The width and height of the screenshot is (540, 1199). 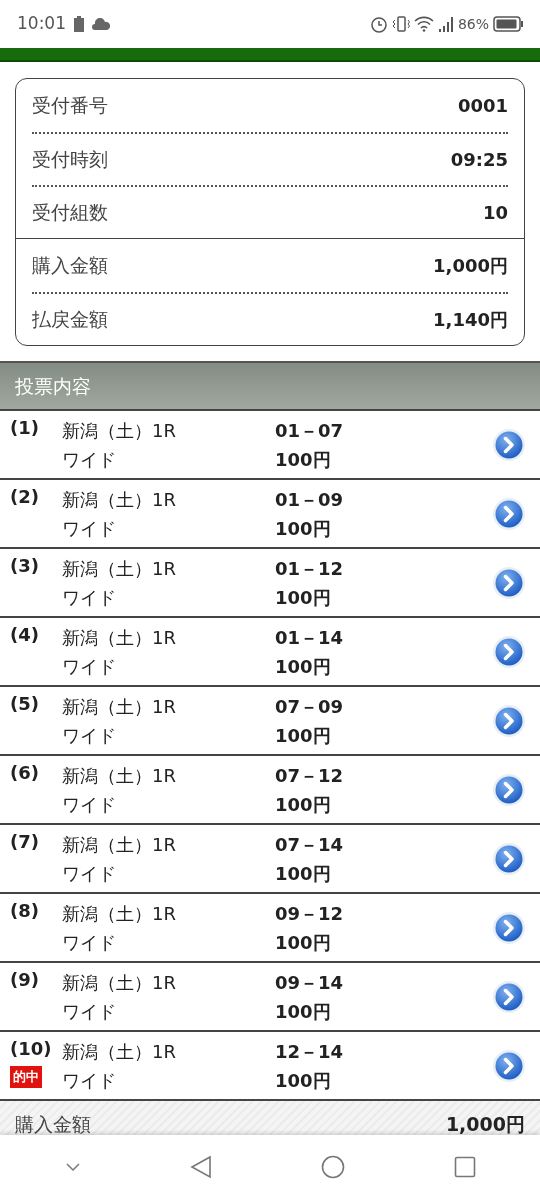 I want to click on recents-icon, so click(x=464, y=1167).